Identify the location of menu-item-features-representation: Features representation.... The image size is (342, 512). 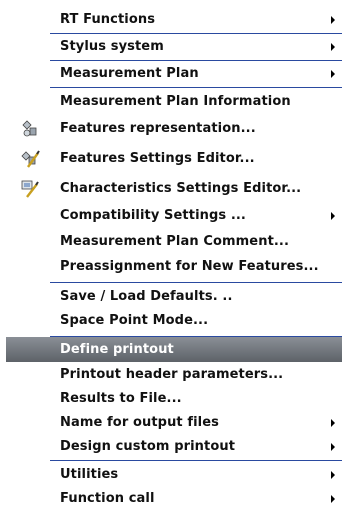
(174, 129).